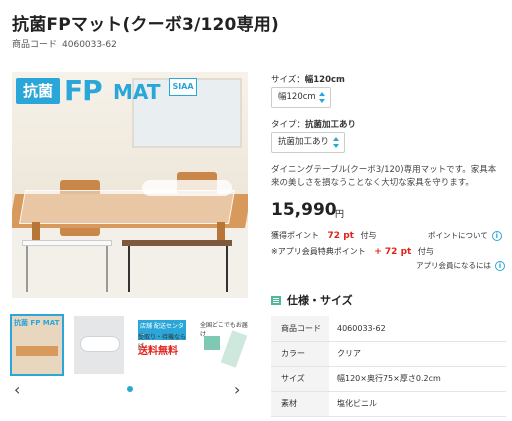 The width and height of the screenshot is (512, 421). Describe the element at coordinates (458, 235) in the screenshot. I see `points-info-text: ポイントについて` at that location.